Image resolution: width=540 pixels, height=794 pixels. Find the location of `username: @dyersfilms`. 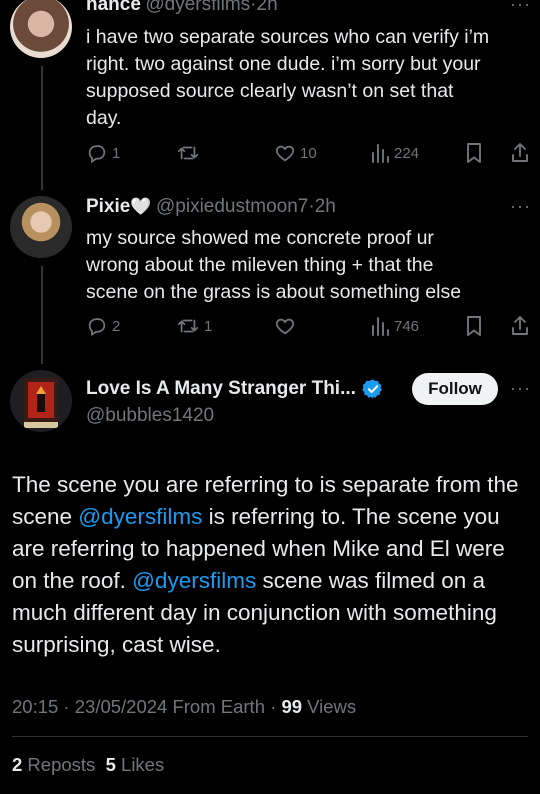

username: @dyersfilms is located at coordinates (197, 7).